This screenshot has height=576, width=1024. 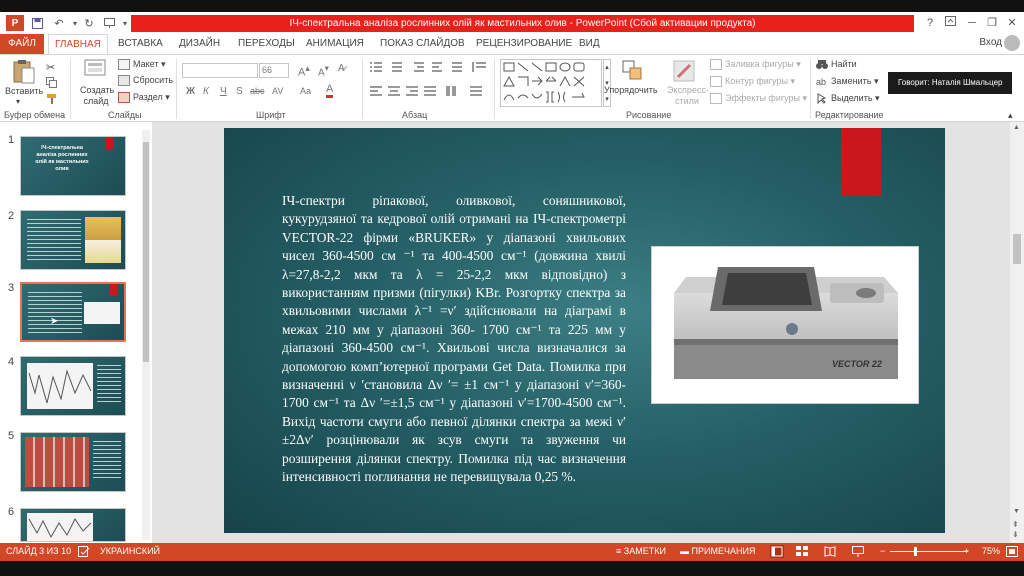 What do you see at coordinates (830, 552) in the screenshot?
I see `reading-view-icon` at bounding box center [830, 552].